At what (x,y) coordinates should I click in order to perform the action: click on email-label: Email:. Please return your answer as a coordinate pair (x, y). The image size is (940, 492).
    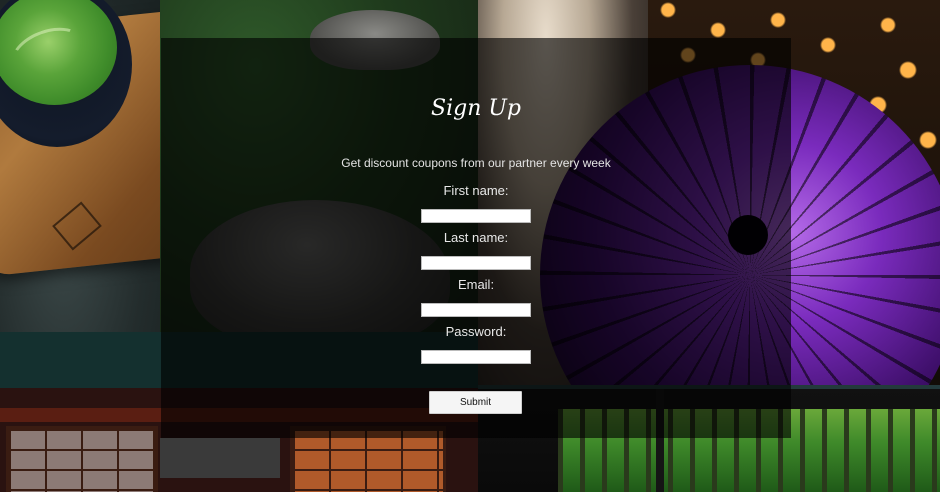
    Looking at the image, I should click on (476, 284).